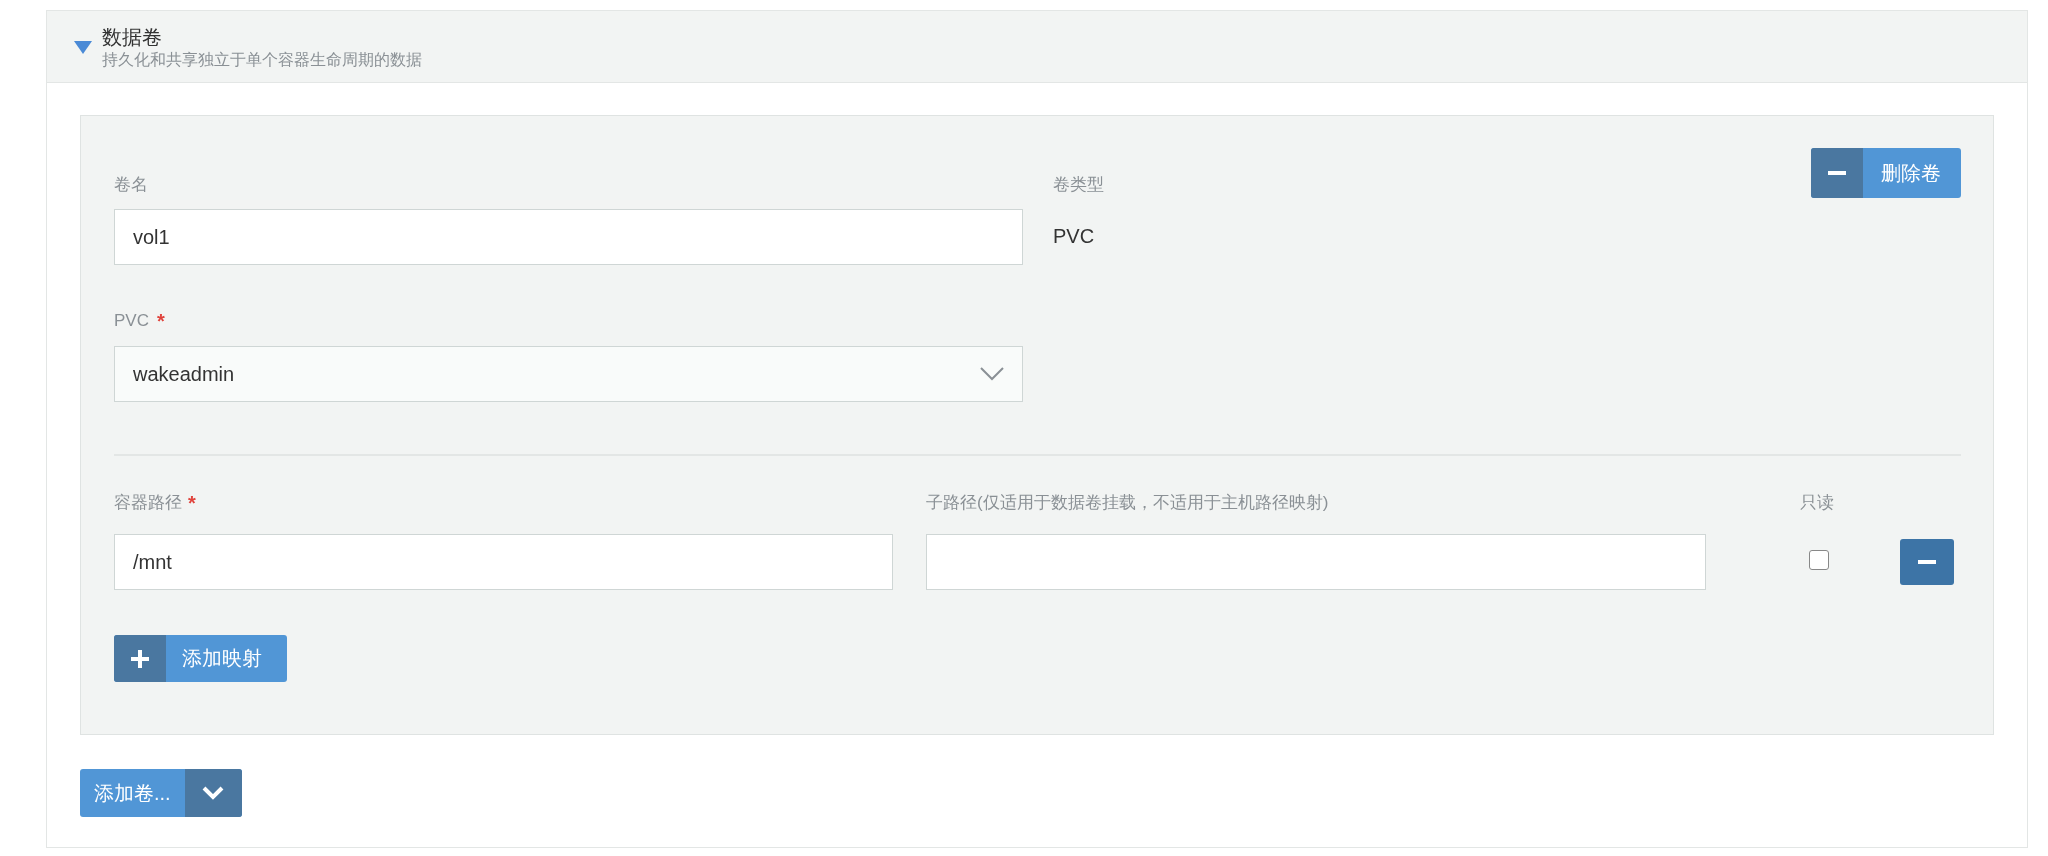 The width and height of the screenshot is (2048, 856). I want to click on column-label: 容器路径, so click(148, 503).